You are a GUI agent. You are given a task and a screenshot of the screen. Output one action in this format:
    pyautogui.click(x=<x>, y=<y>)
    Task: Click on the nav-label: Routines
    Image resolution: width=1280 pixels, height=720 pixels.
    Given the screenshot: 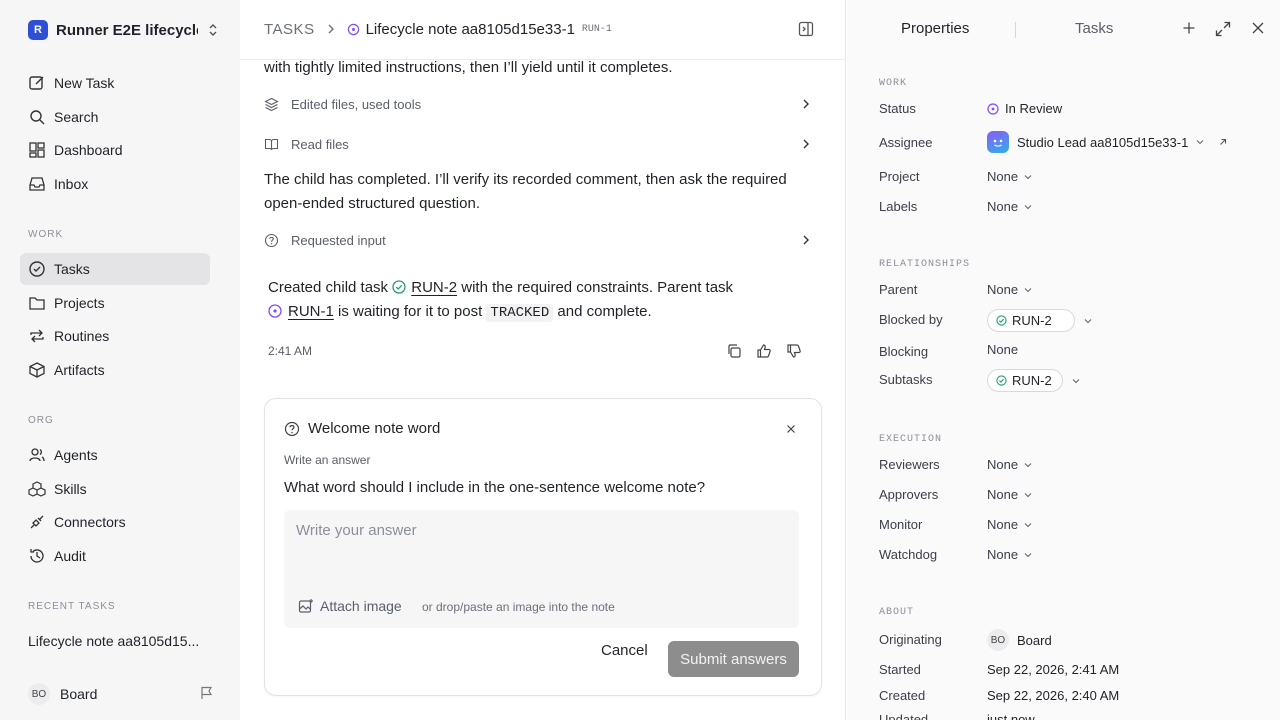 What is the action you would take?
    pyautogui.click(x=82, y=336)
    